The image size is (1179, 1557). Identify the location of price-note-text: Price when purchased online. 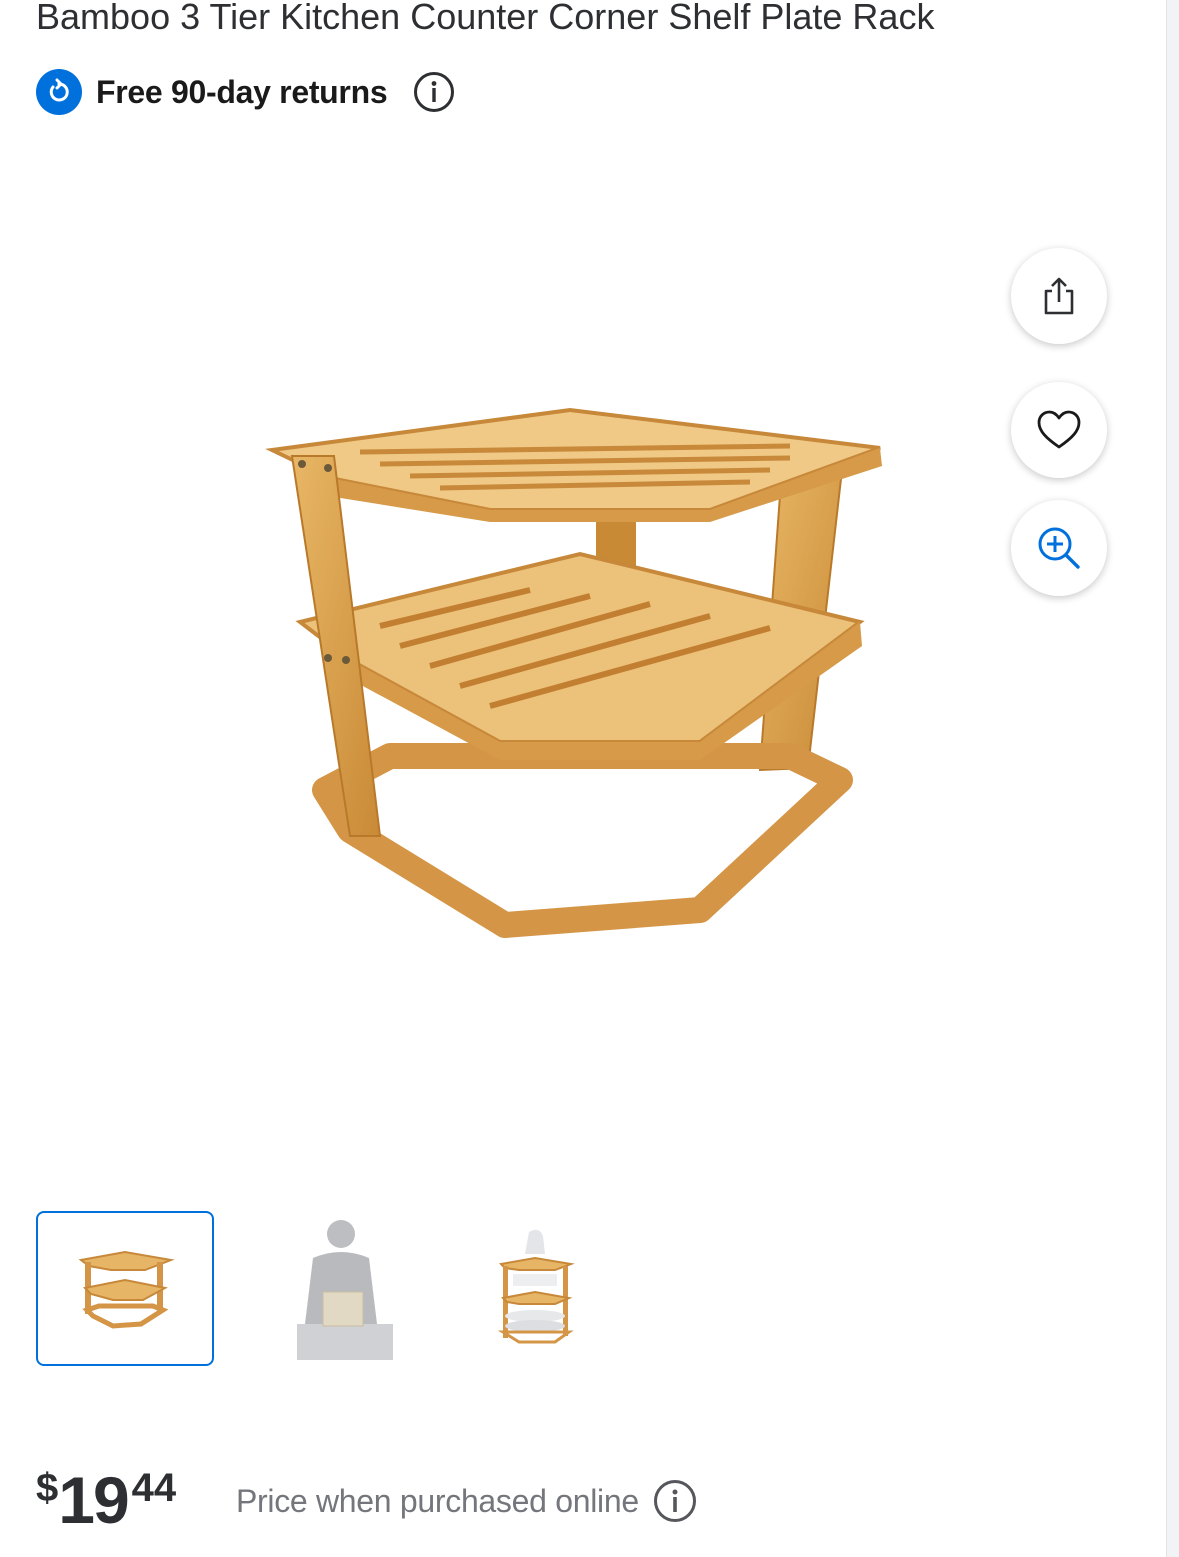
(437, 1500).